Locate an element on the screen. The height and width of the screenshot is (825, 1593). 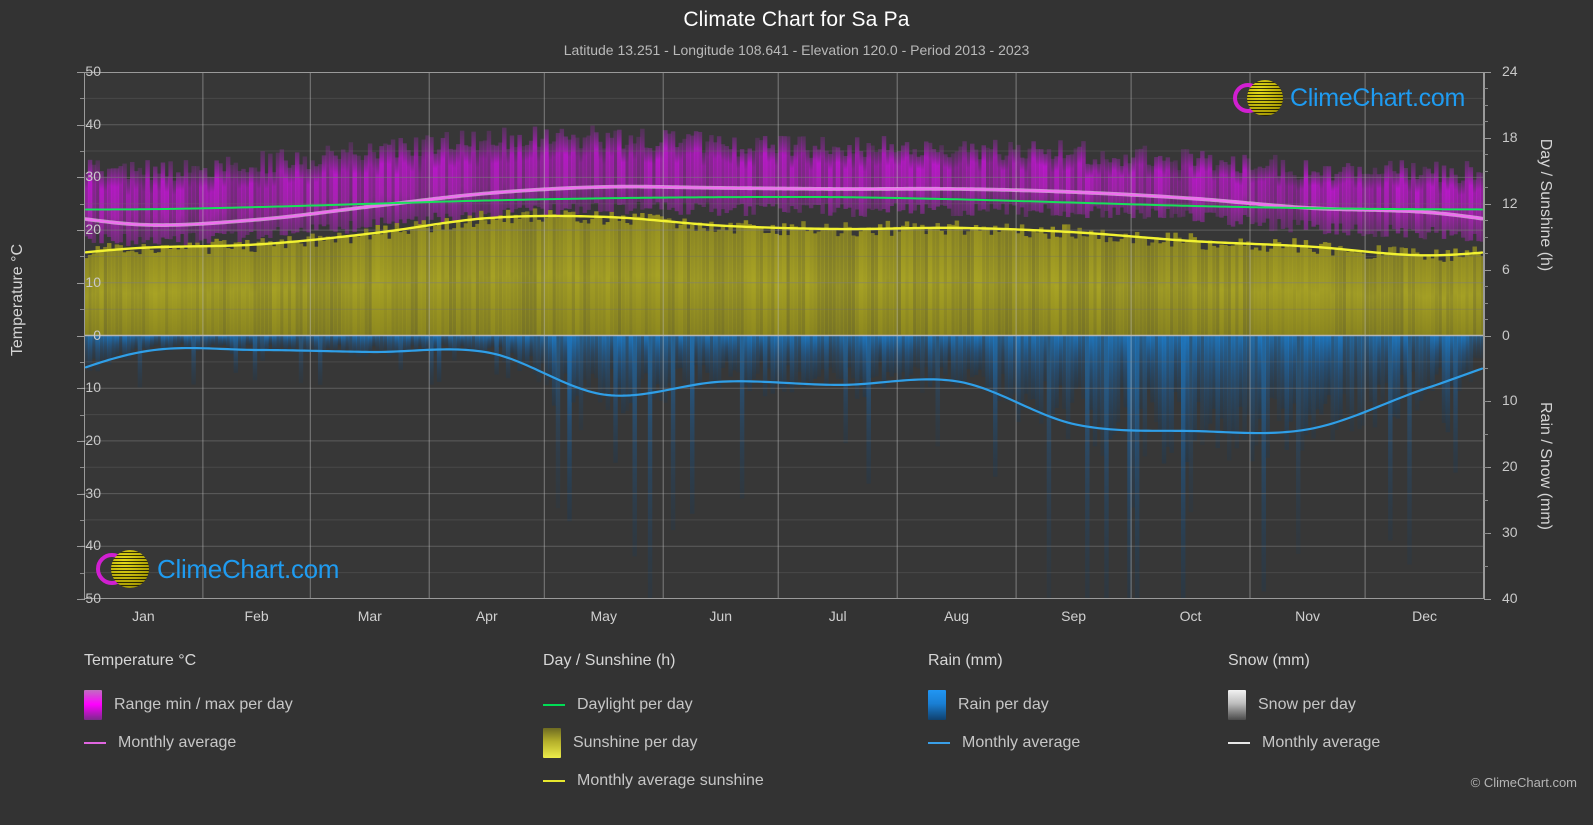
x-axis-tick-sep: Sep is located at coordinates (1074, 616).